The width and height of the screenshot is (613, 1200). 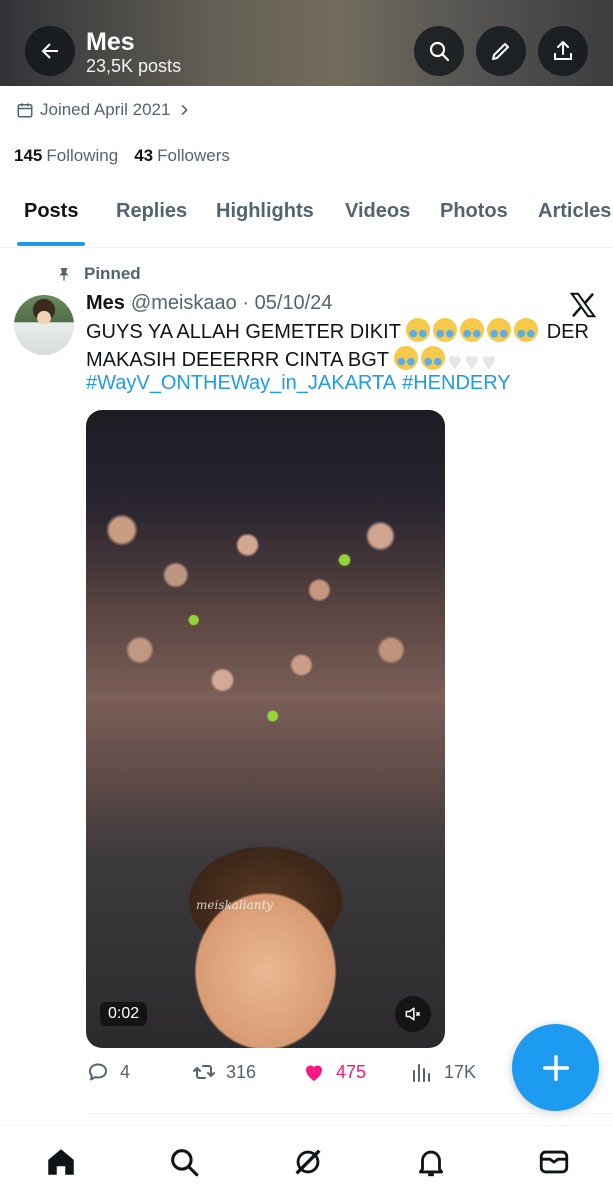 I want to click on tweet-actions: 4 316 475 17K, so click(x=296, y=1074).